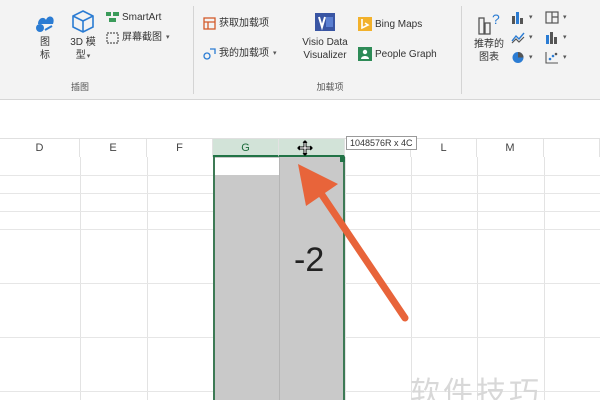 The width and height of the screenshot is (600, 400). What do you see at coordinates (476, 388) in the screenshot?
I see `watermark-text: 软件技巧` at bounding box center [476, 388].